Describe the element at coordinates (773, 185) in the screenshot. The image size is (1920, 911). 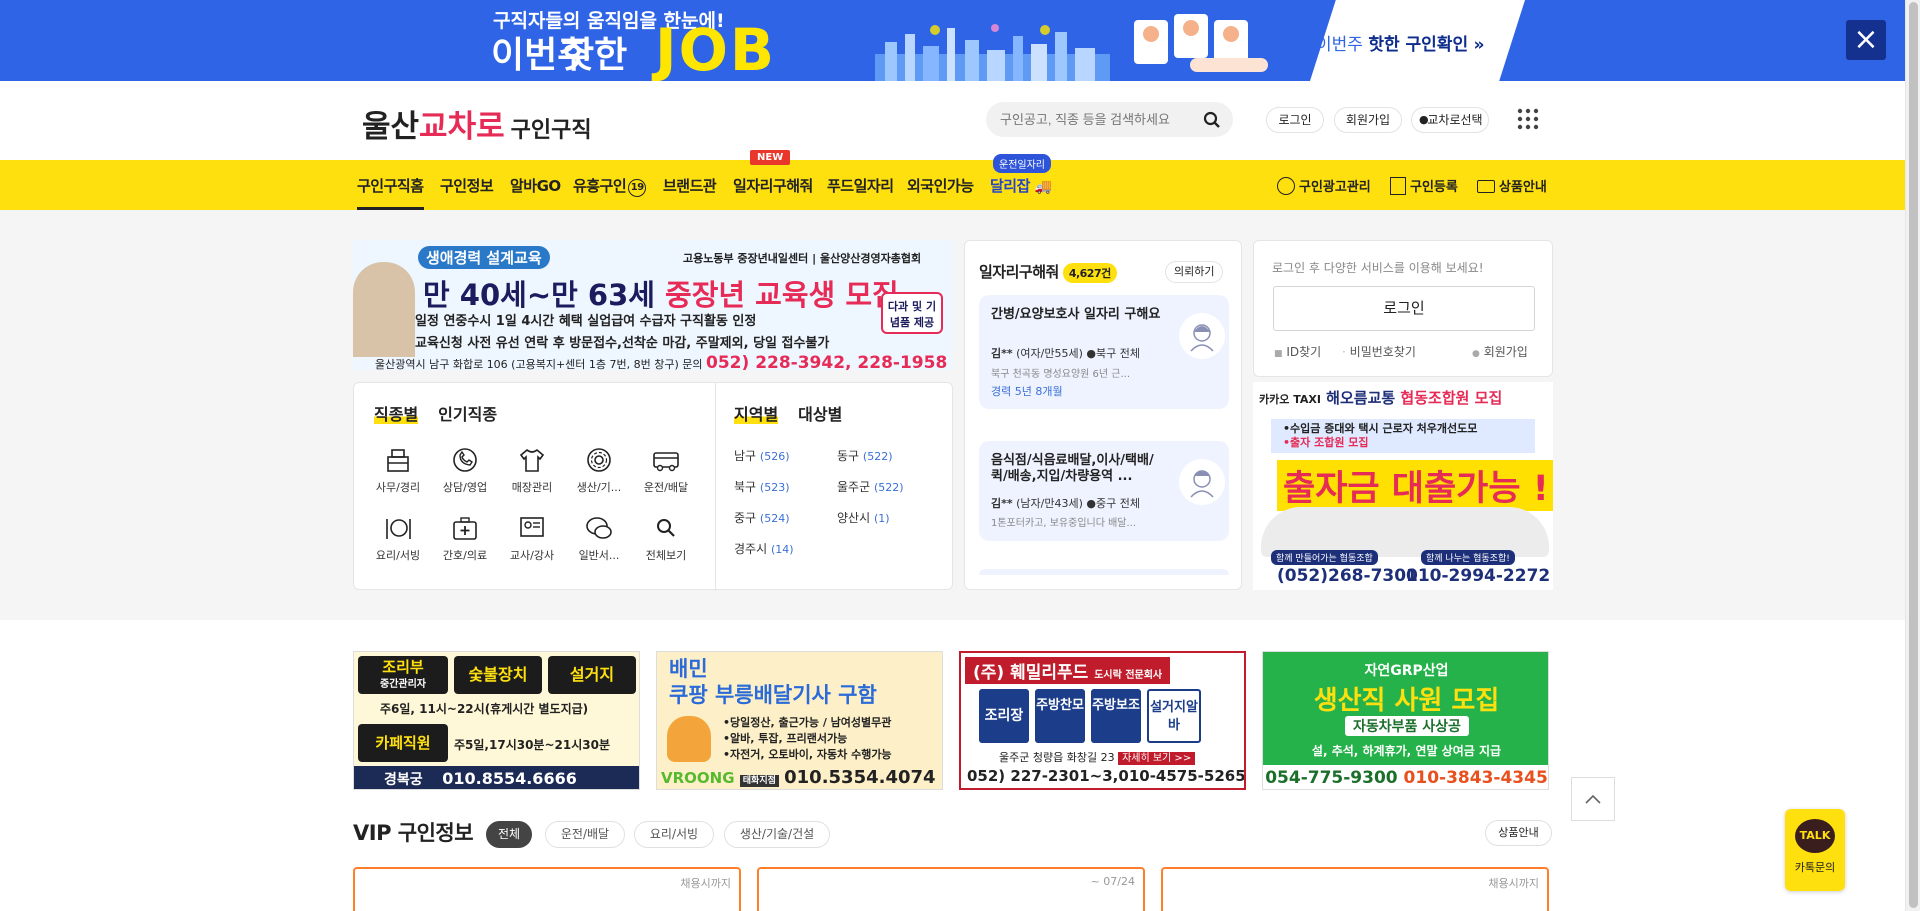
I see `nav-item-find-me-job: 일자리구해줘` at that location.